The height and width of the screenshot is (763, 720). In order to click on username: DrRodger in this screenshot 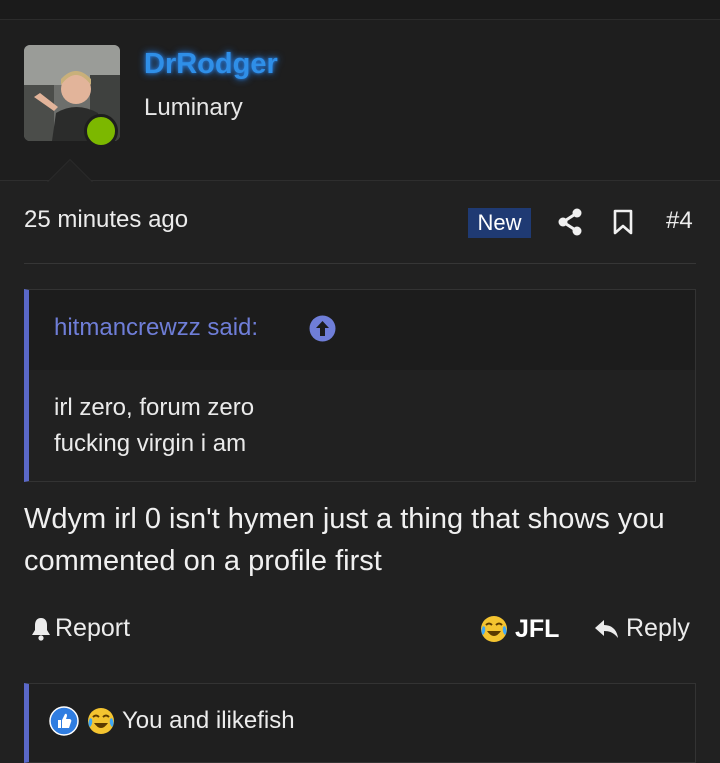, I will do `click(211, 64)`.